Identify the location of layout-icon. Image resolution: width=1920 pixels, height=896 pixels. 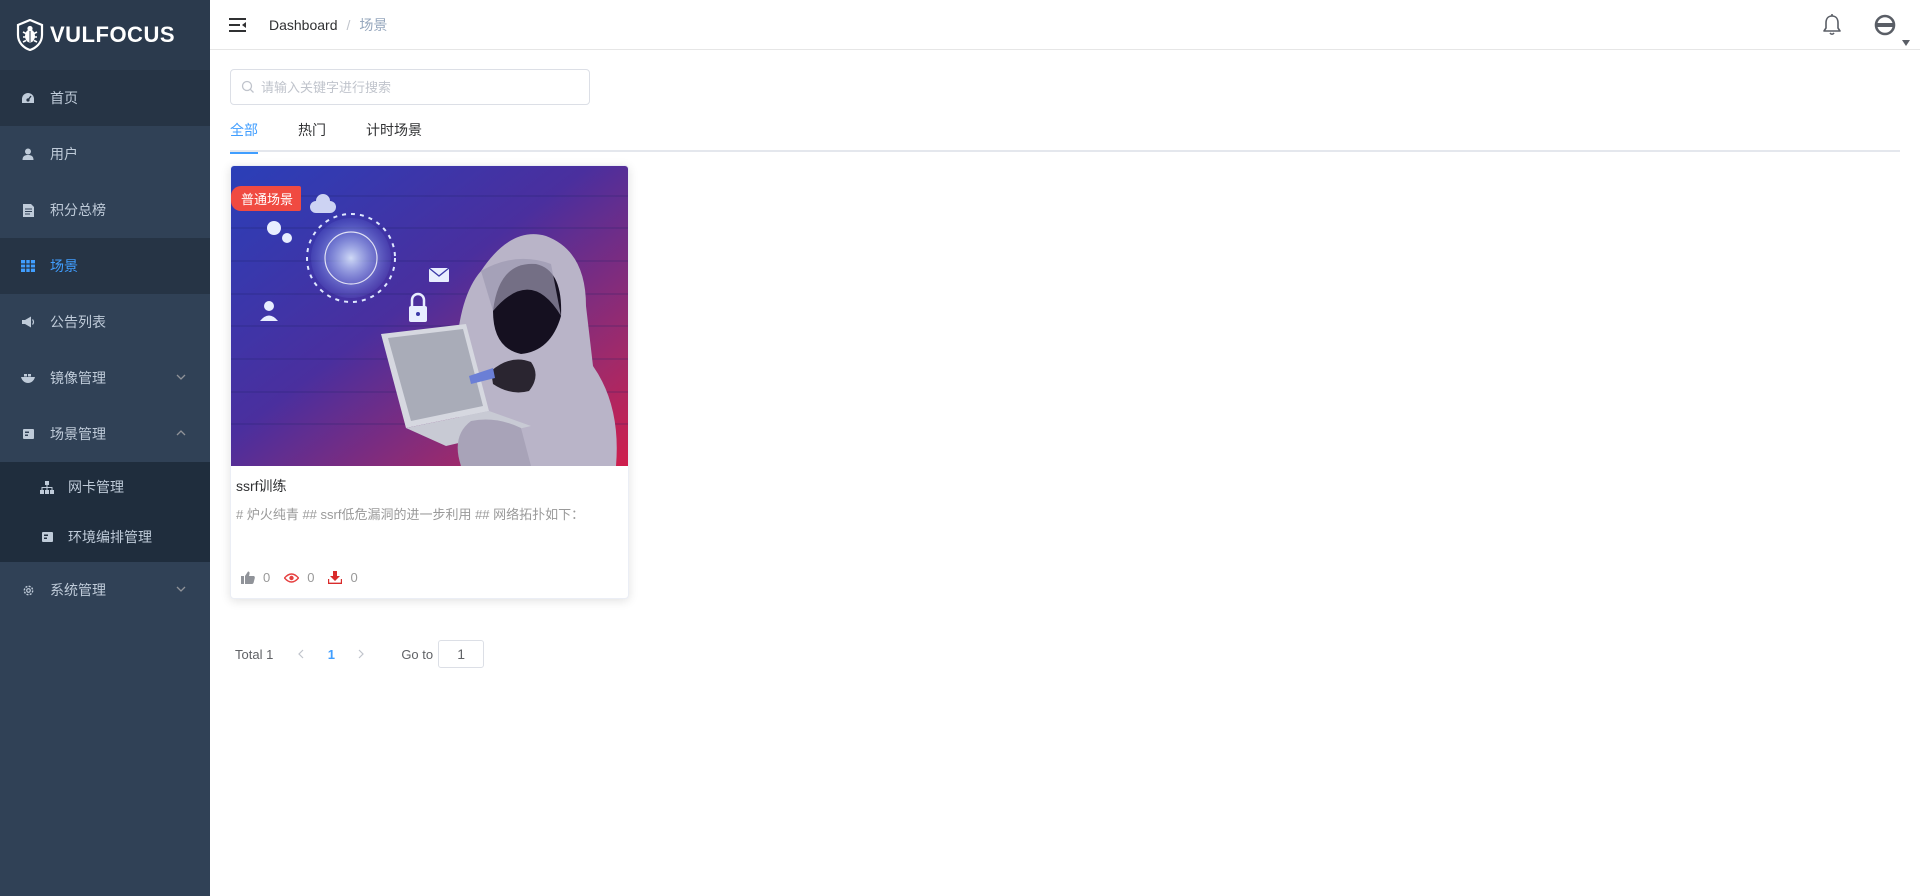
(47, 537).